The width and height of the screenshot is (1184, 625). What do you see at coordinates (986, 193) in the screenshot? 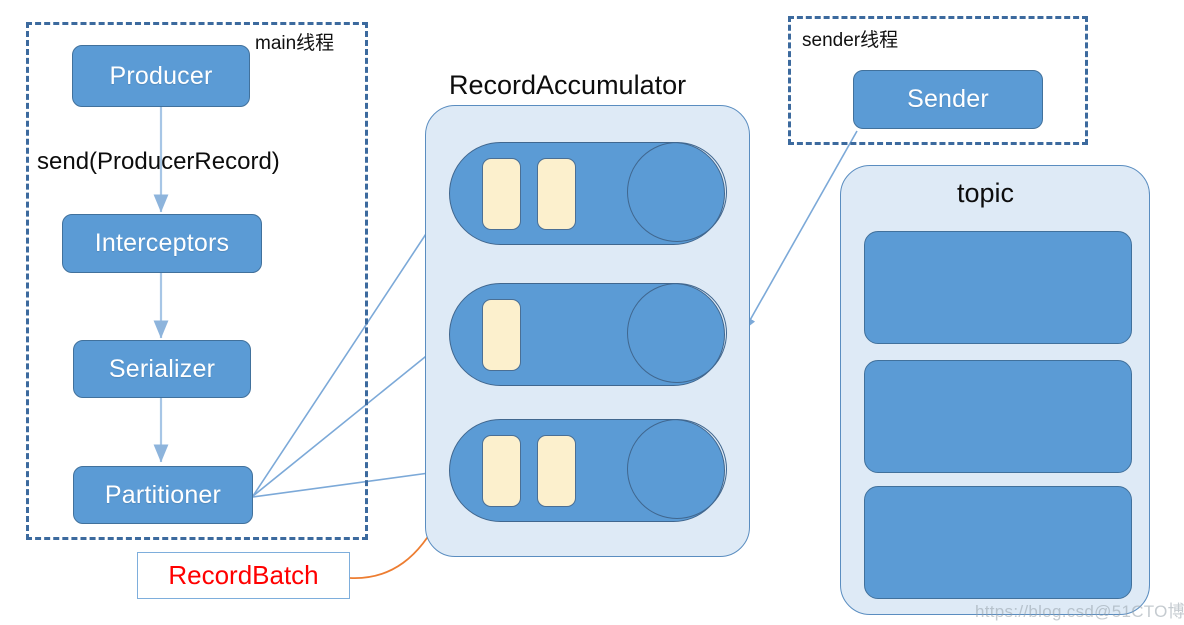
I see `topic-title: topic` at bounding box center [986, 193].